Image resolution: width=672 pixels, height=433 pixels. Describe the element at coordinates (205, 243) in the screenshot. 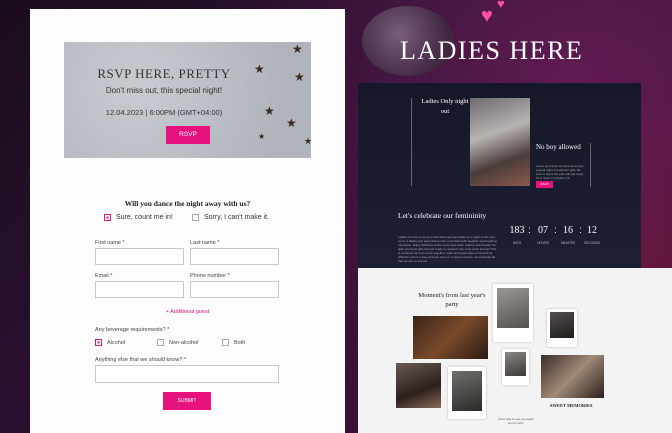

I see `last-name-label: Last name *` at that location.